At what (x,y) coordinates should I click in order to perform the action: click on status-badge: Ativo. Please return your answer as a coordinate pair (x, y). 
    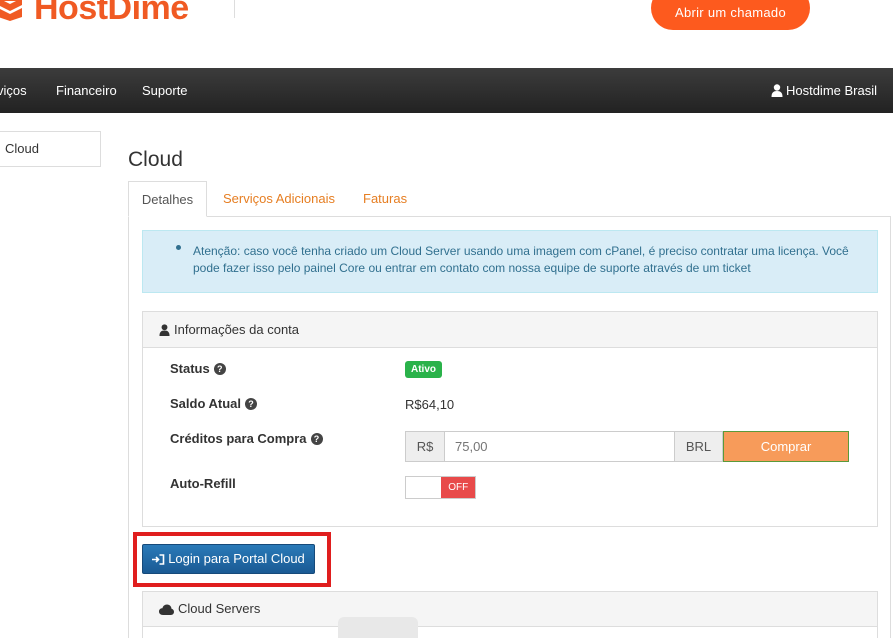
    Looking at the image, I should click on (423, 369).